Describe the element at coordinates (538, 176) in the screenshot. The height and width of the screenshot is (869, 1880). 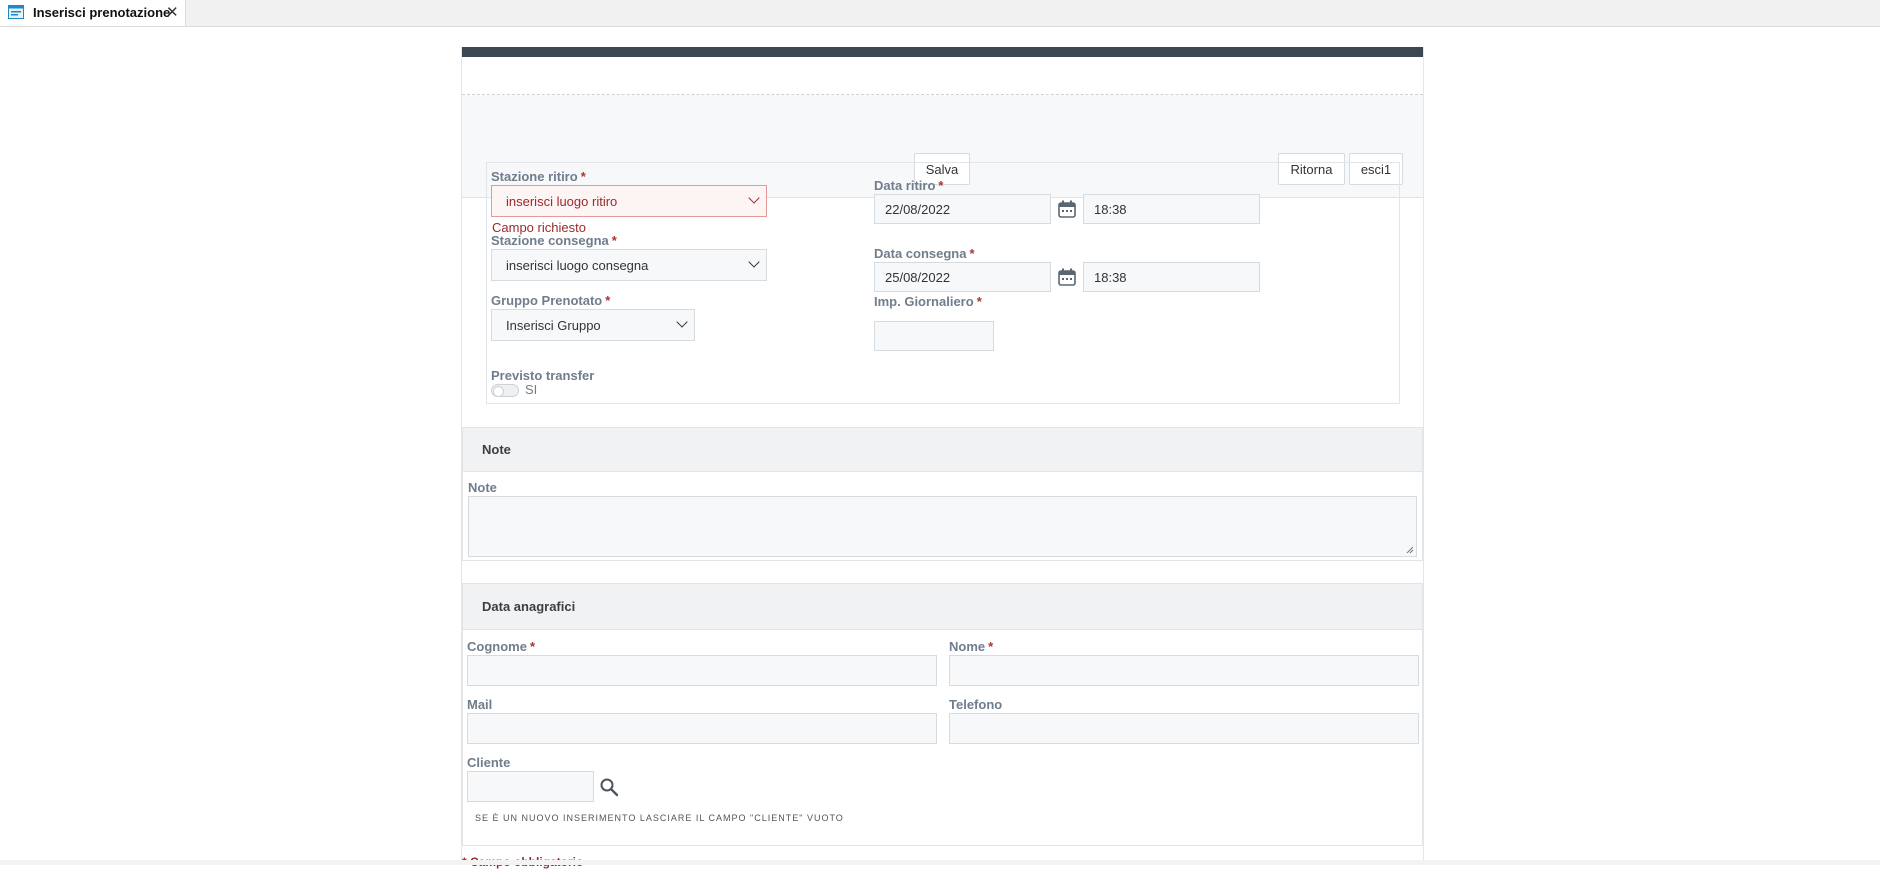
I see `pickup-station-label: Stazione ritiro *` at that location.